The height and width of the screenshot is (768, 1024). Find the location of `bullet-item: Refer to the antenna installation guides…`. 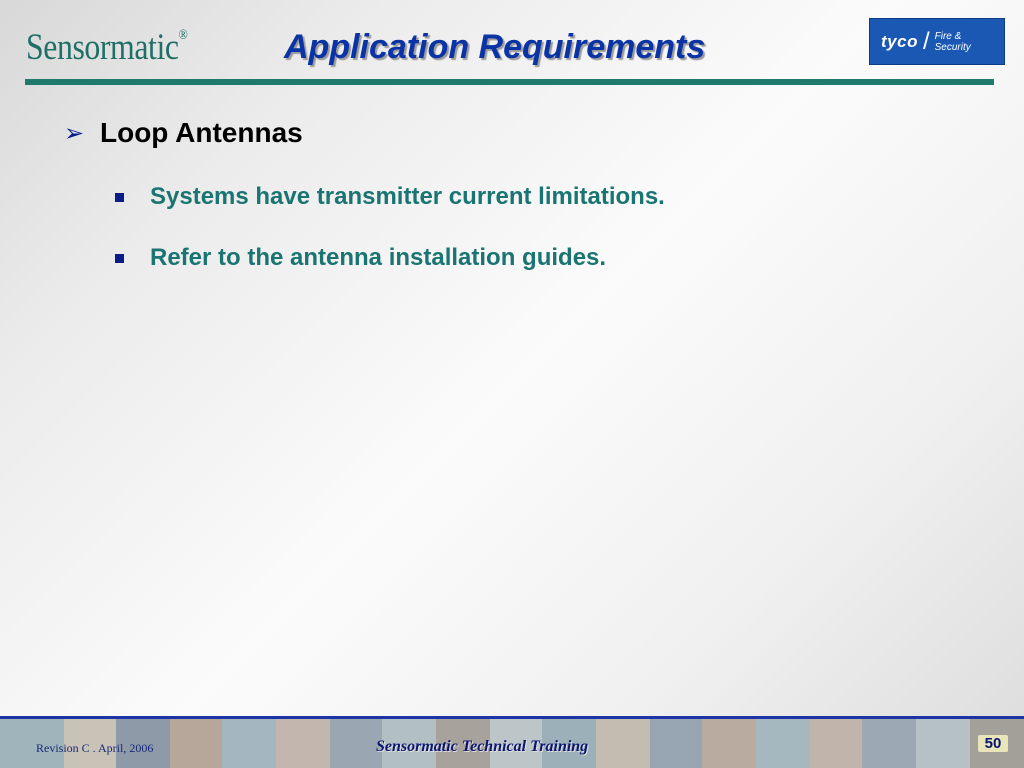

bullet-item: Refer to the antenna installation guides… is located at coordinates (360, 258).